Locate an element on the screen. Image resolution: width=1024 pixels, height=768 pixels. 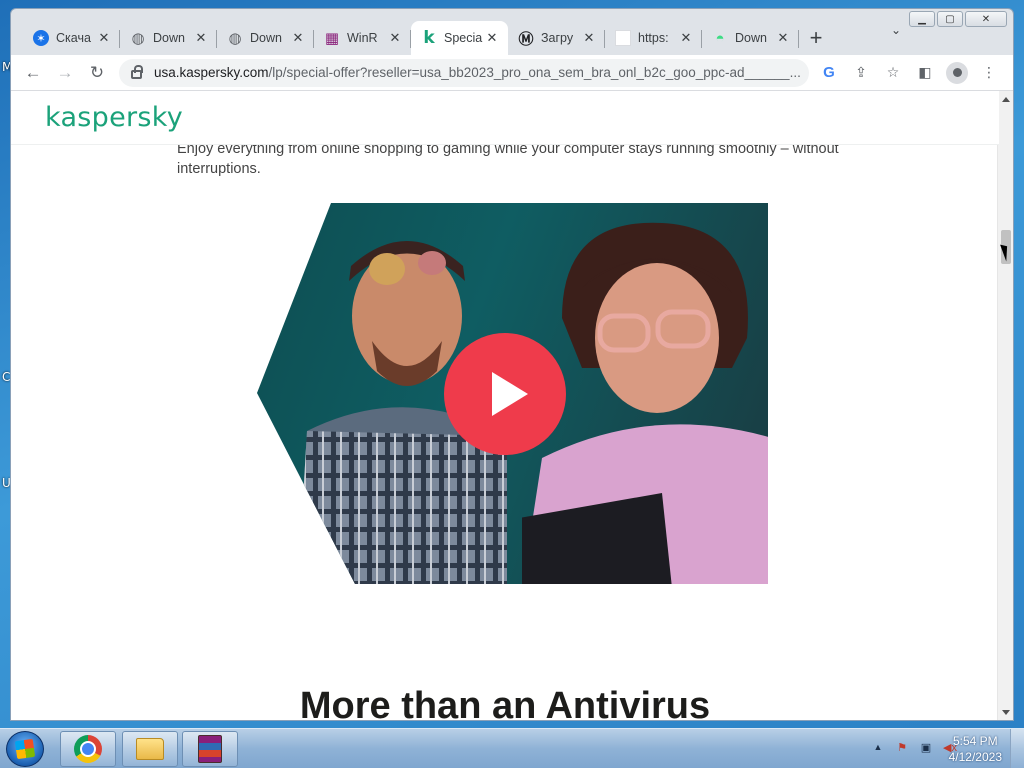
network-icon: ▣ is located at coordinates (926, 747).